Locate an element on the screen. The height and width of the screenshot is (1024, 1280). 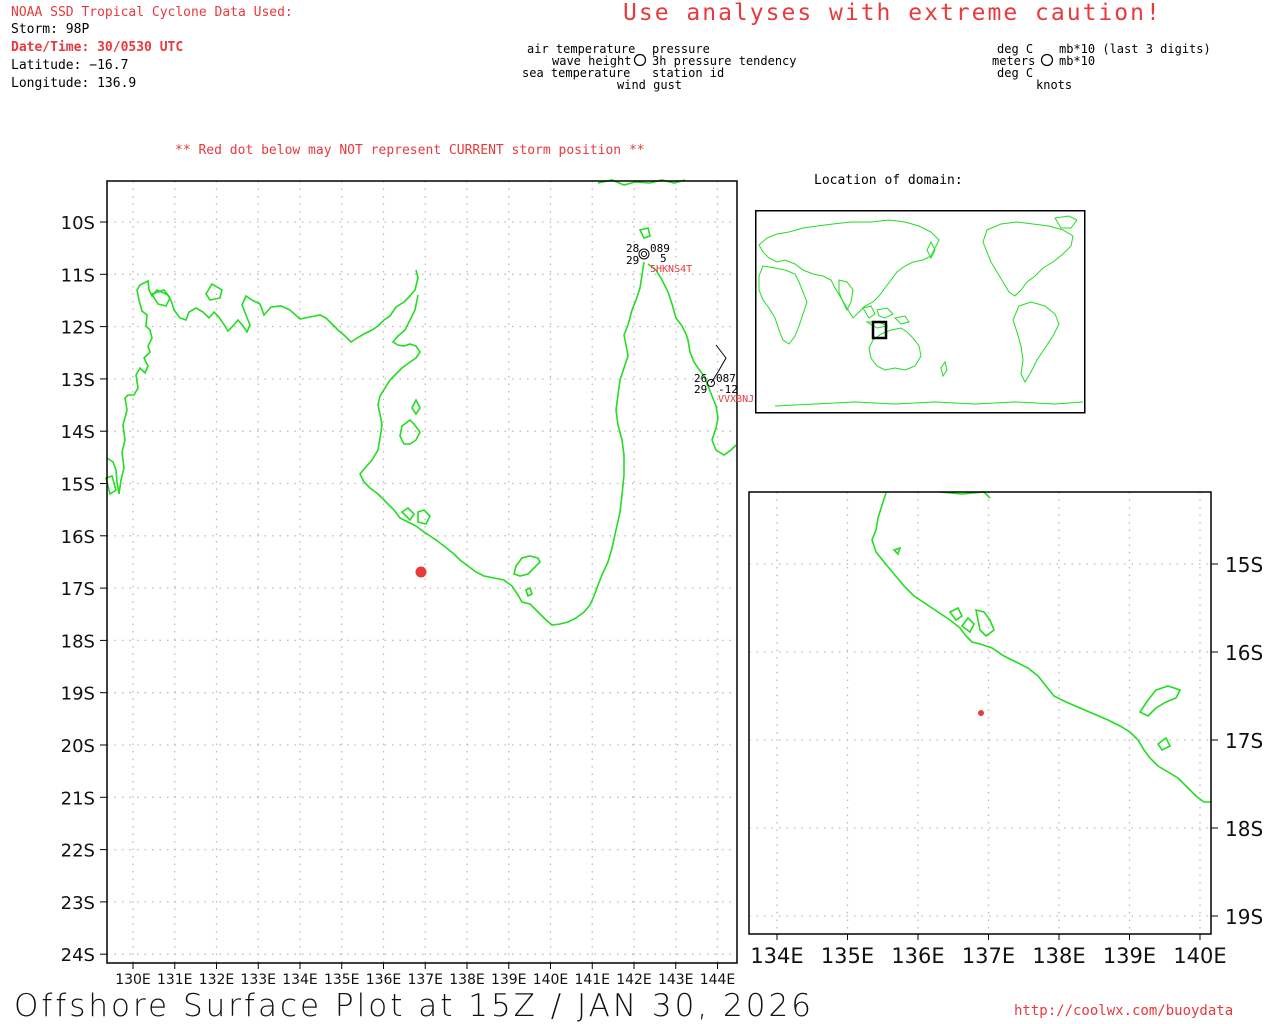
inset-storm-position-dot is located at coordinates (981, 713).